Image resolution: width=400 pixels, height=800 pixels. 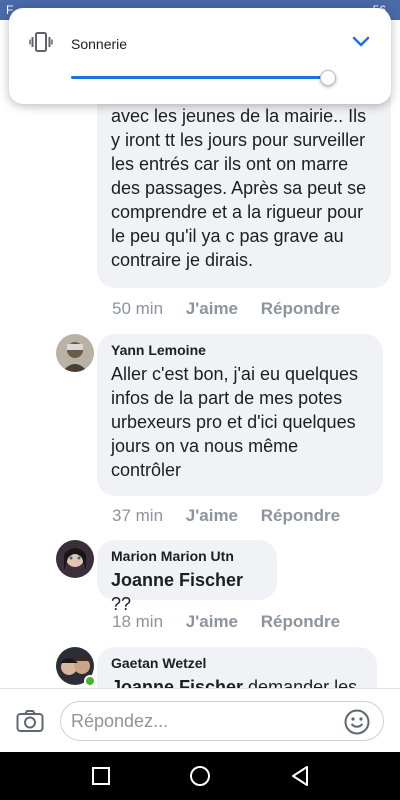 I want to click on camera-icon, so click(x=30, y=721).